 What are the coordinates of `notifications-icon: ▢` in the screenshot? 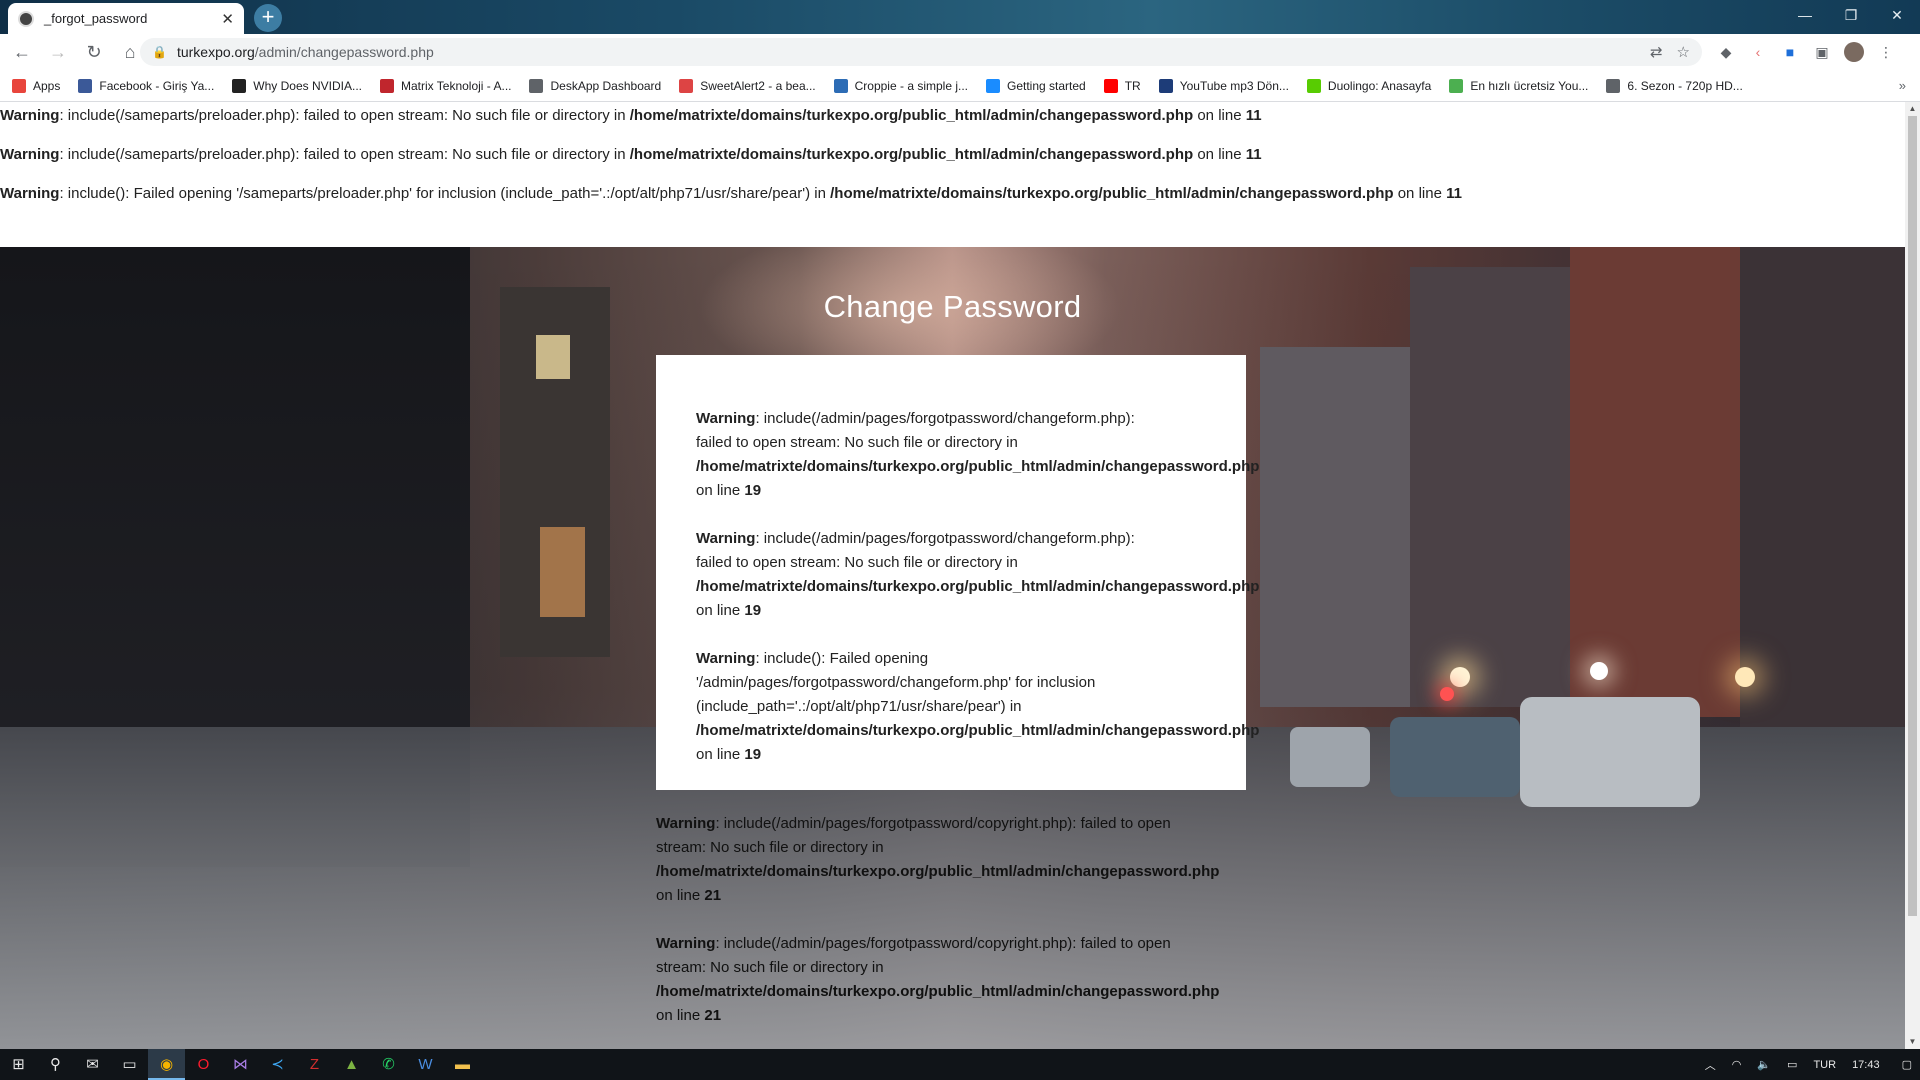 It's located at (1907, 1064).